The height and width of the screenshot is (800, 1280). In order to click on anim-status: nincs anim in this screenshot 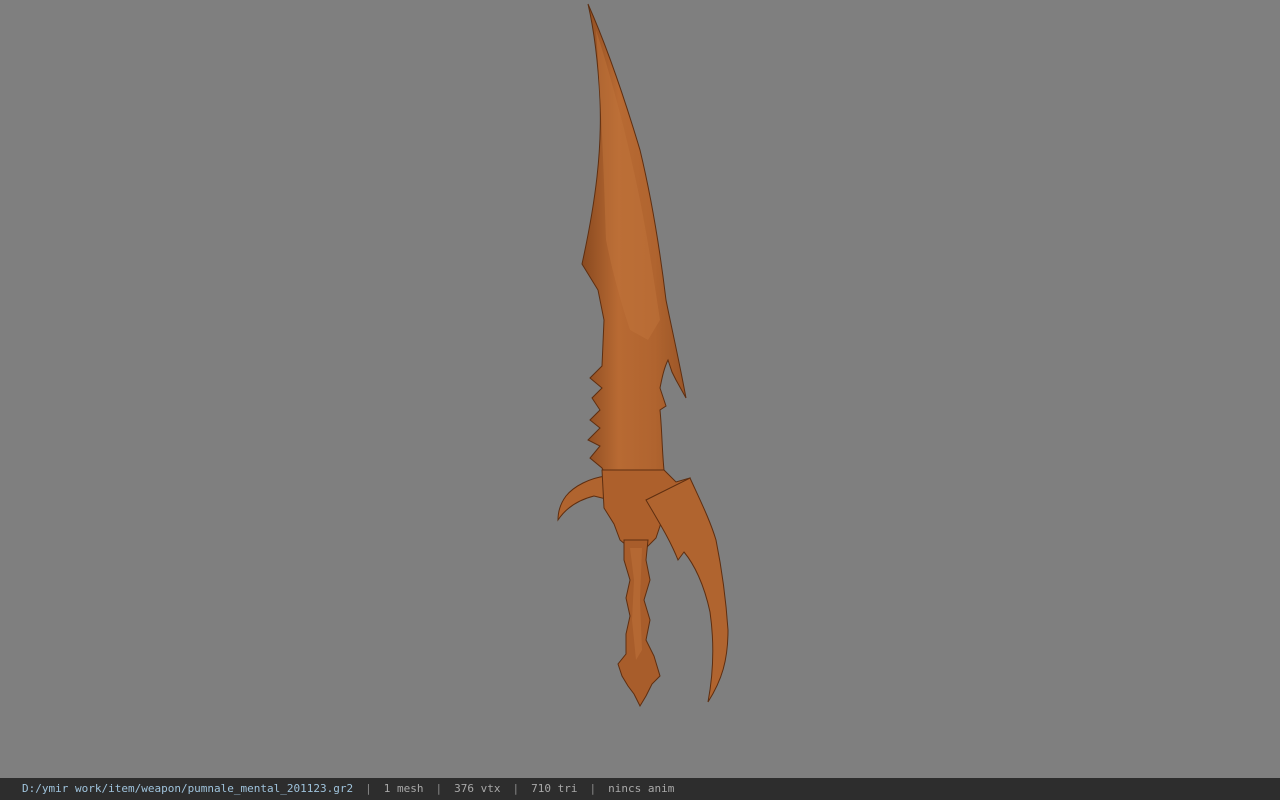, I will do `click(641, 788)`.